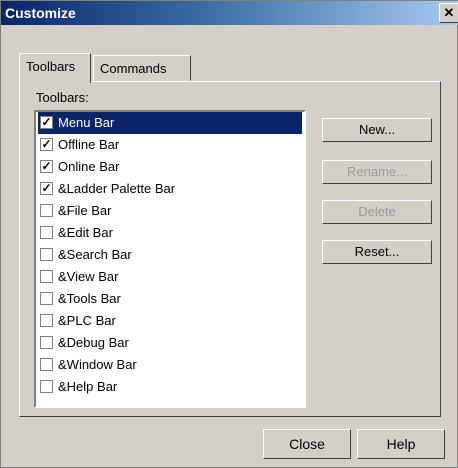 Image resolution: width=458 pixels, height=468 pixels. What do you see at coordinates (170, 299) in the screenshot?
I see `list-item-tools-bar: &Tools Bar` at bounding box center [170, 299].